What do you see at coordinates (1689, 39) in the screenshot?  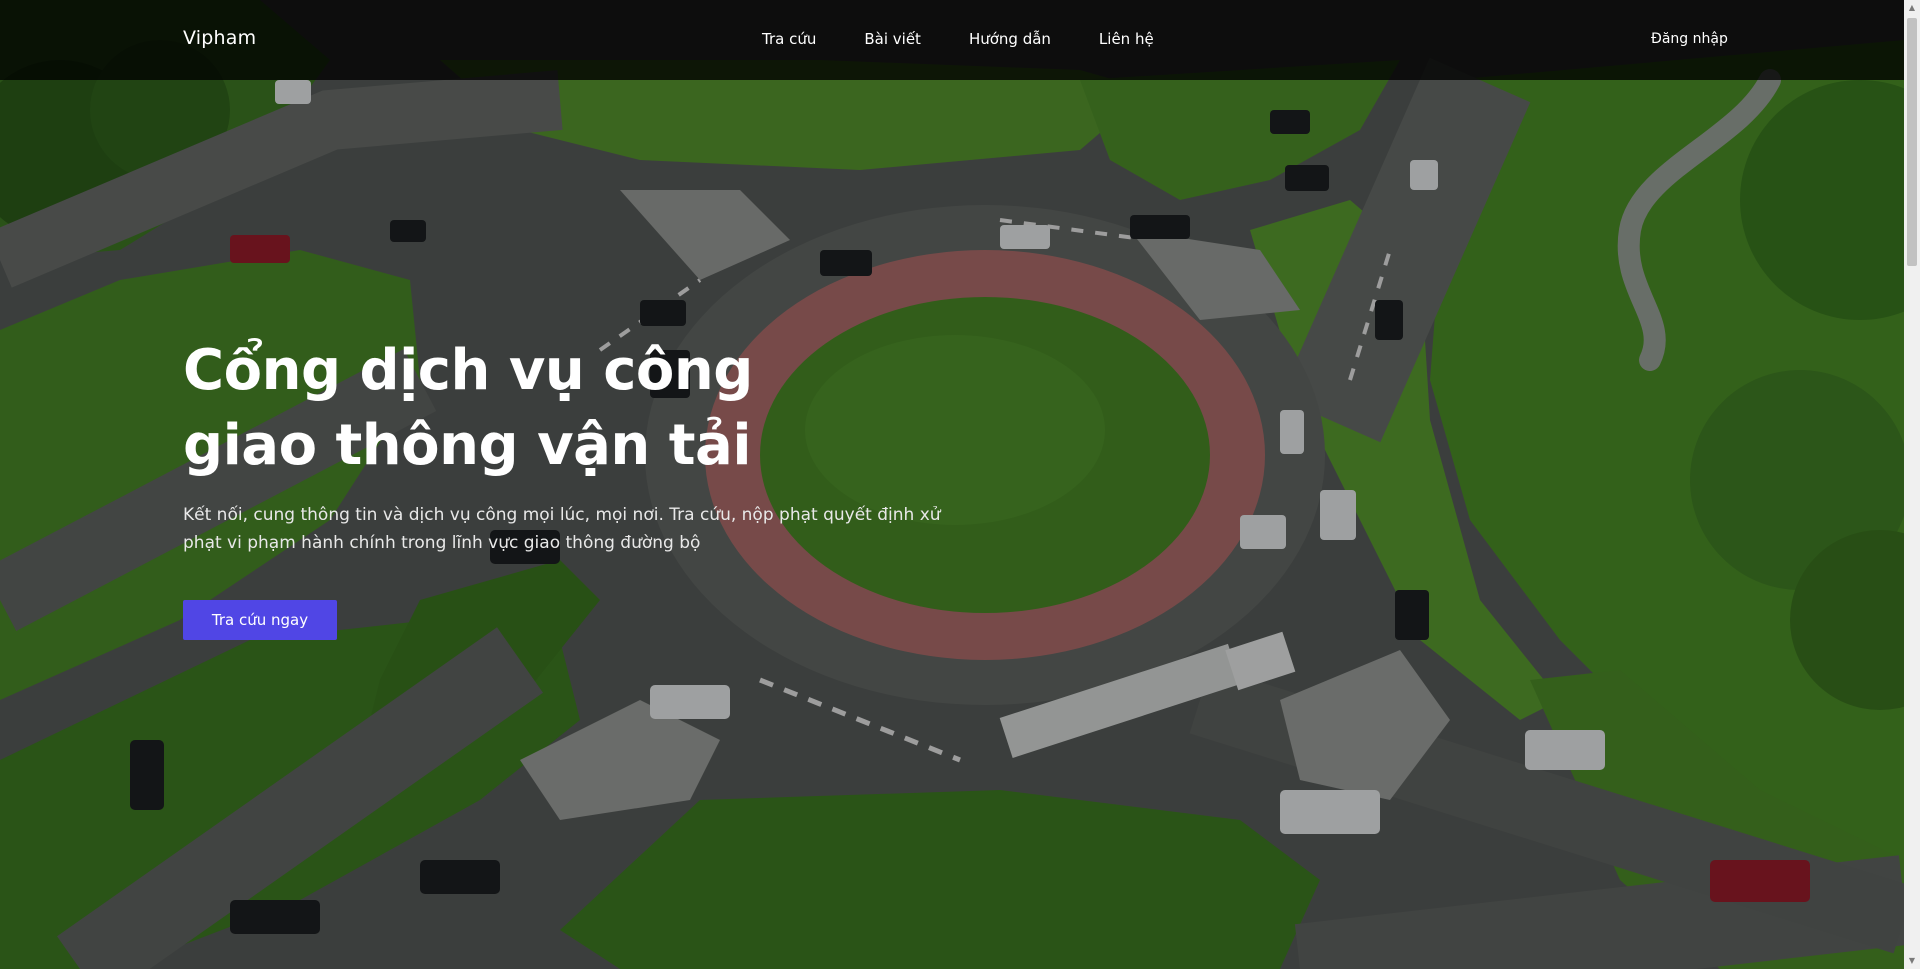 I see `login-link: Đăng nhập` at bounding box center [1689, 39].